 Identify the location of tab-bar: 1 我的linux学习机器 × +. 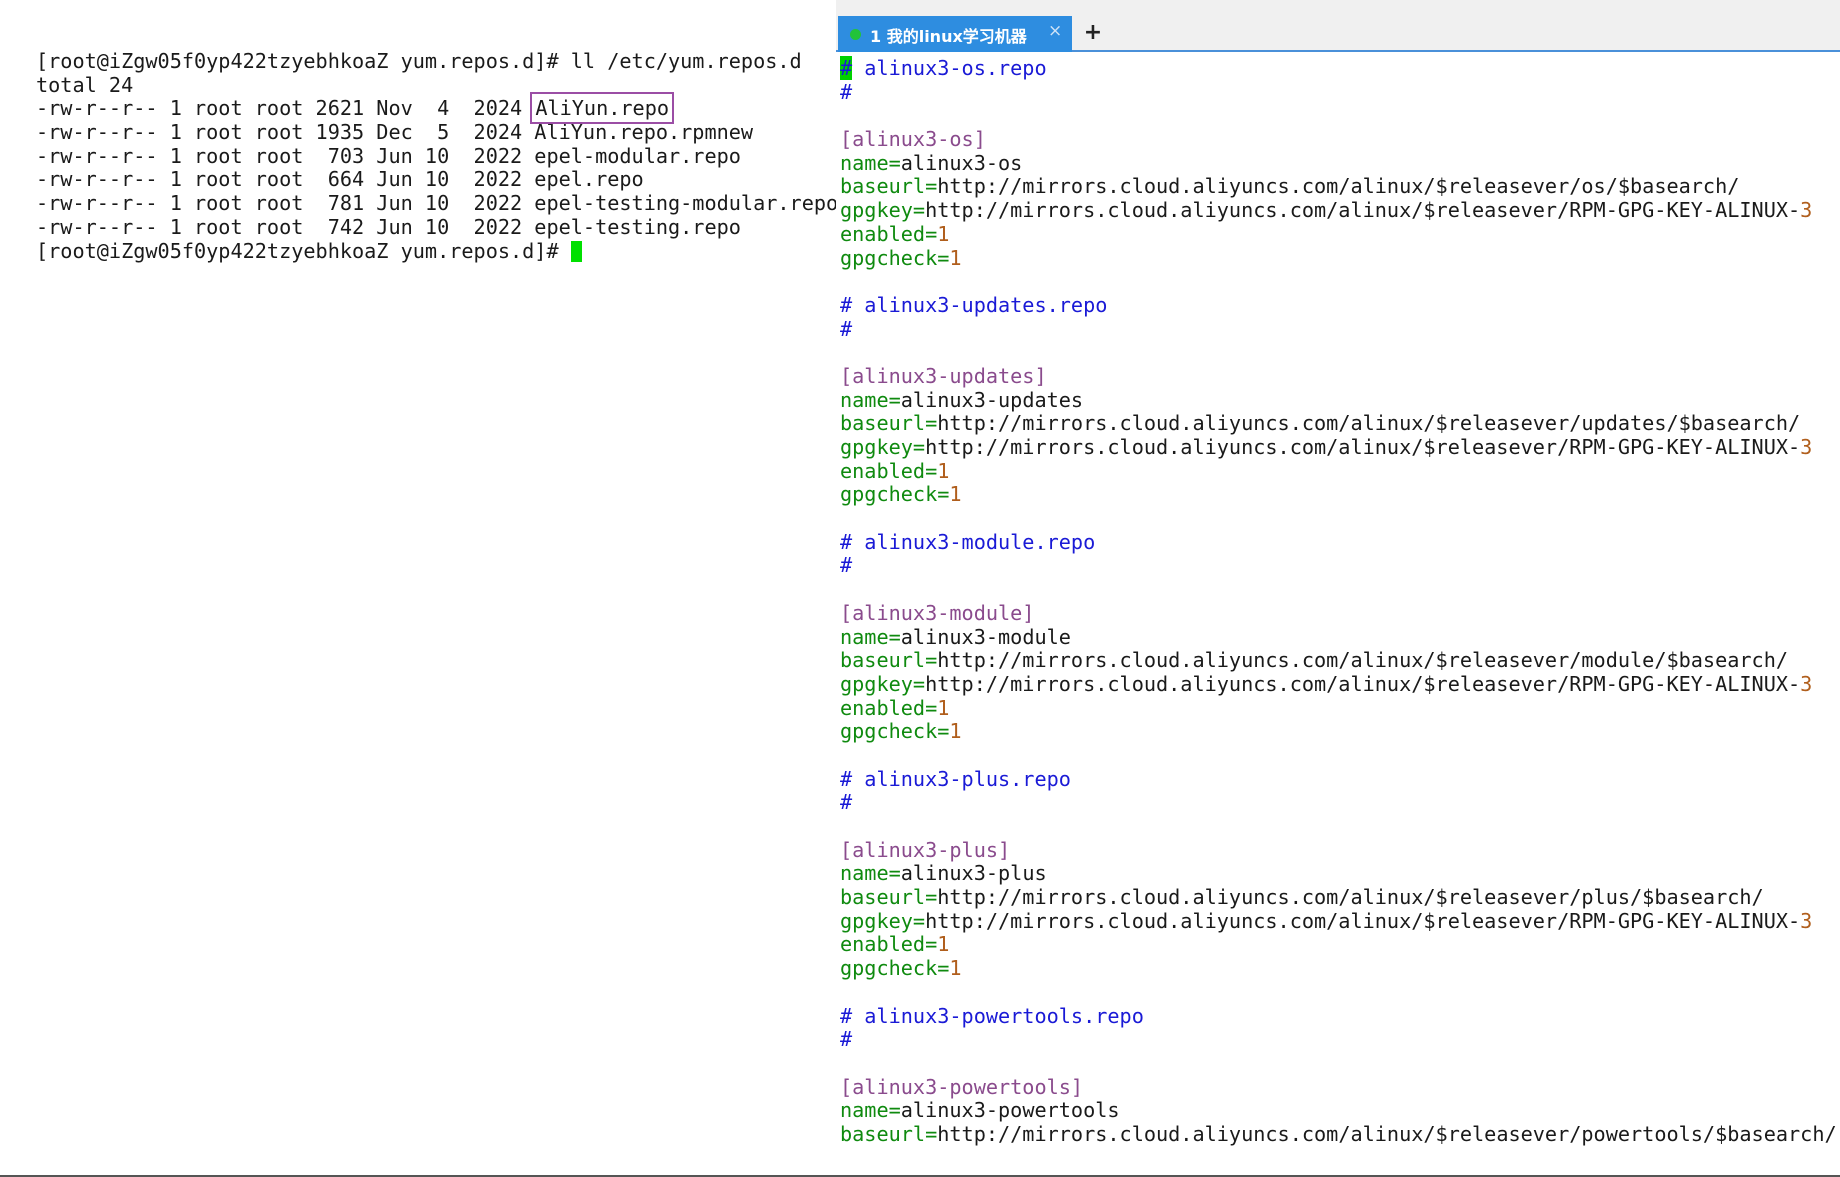
(1338, 26).